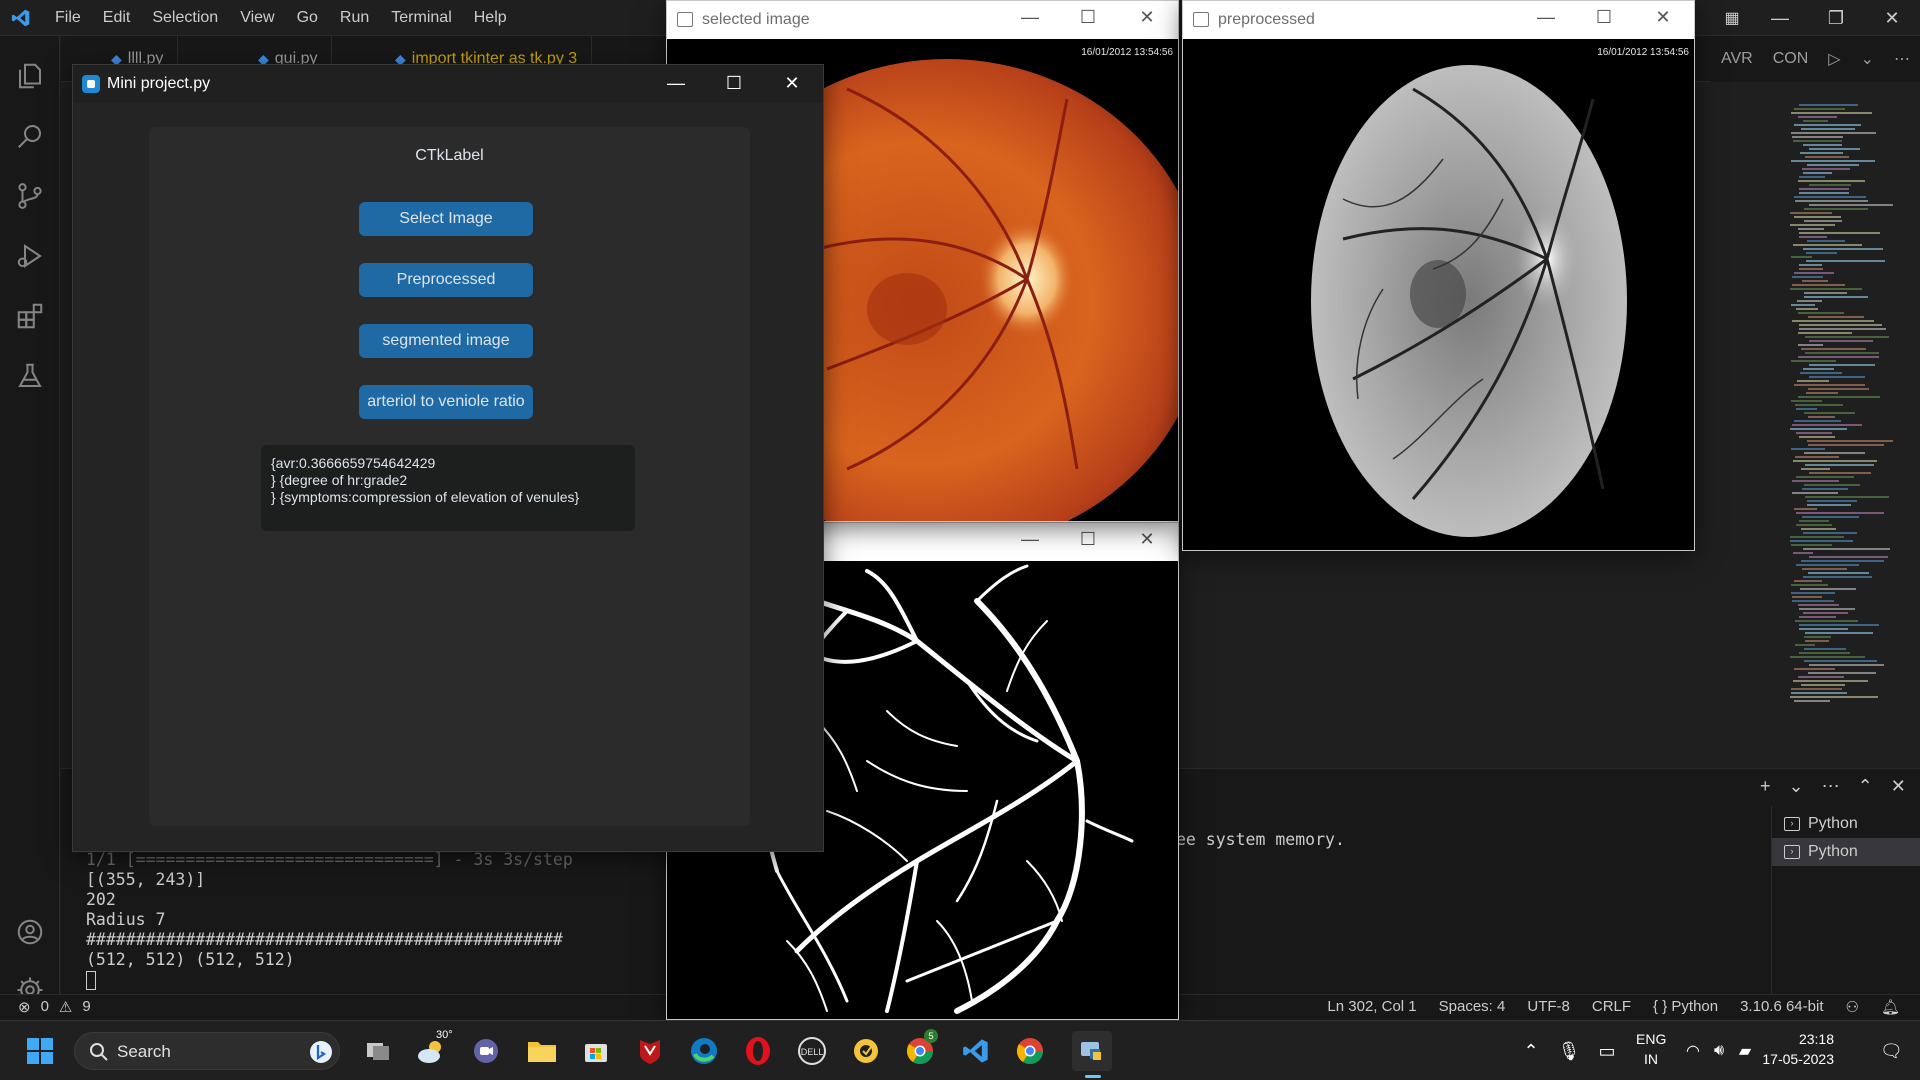  I want to click on preprocessed-image-window: preprocessed — ☐ ✕ 16/01/2012 13:54:56, so click(1438, 275).